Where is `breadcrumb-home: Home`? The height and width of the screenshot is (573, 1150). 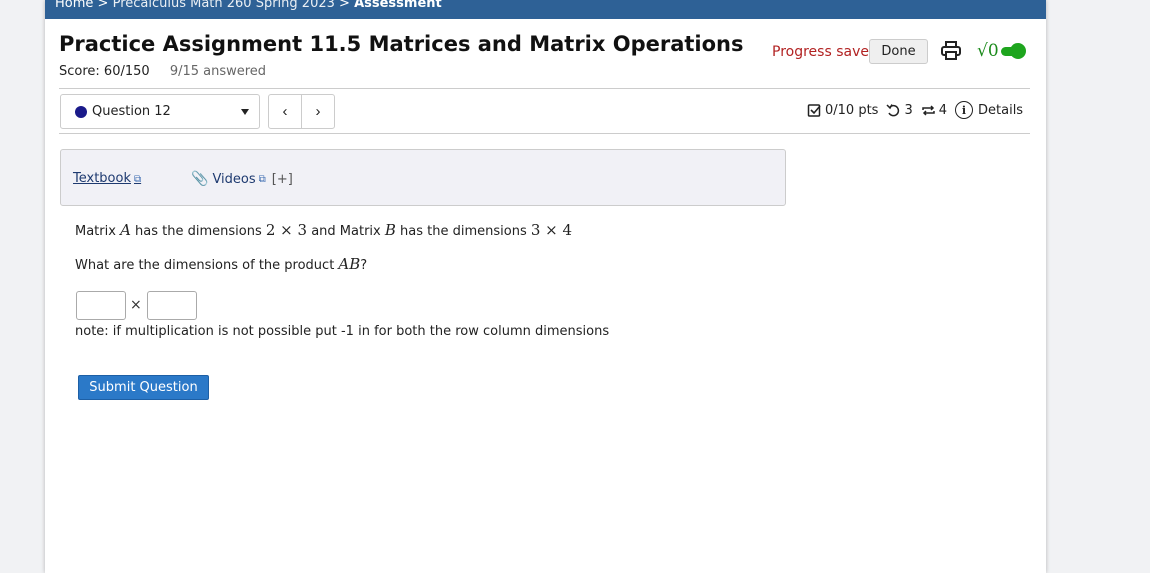
breadcrumb-home: Home is located at coordinates (74, 5).